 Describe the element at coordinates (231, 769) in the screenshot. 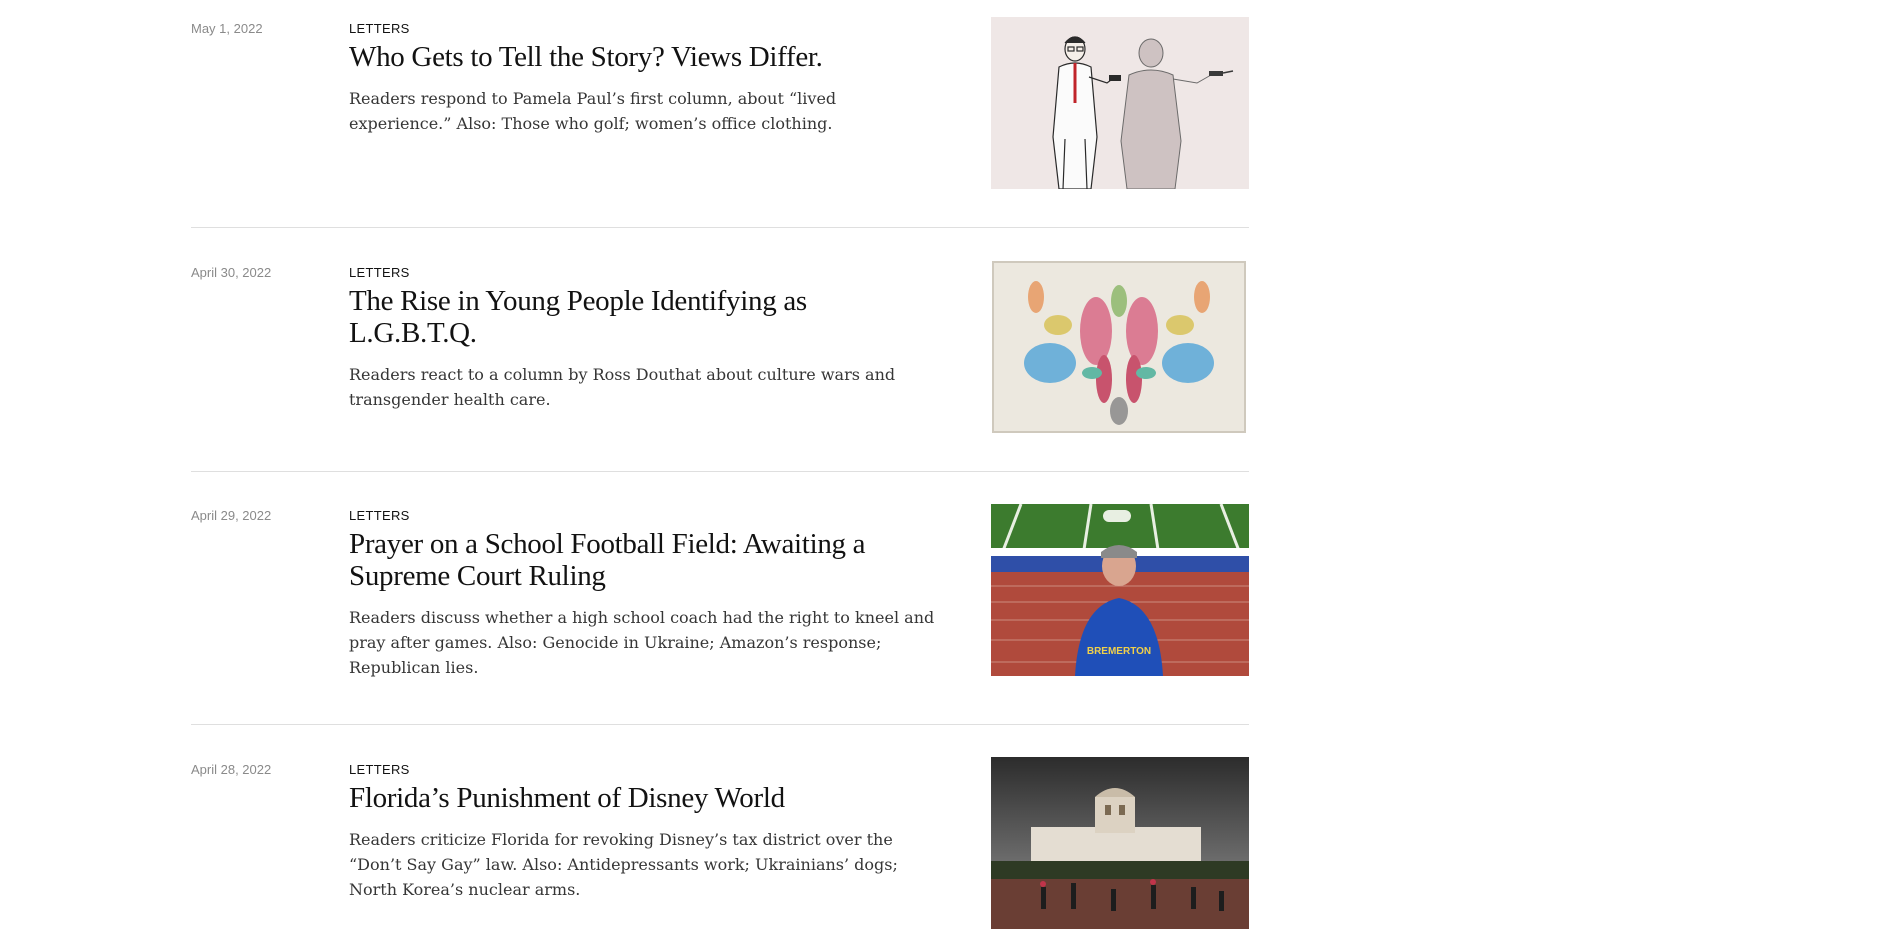

I see `article-date: April 28, 2022` at that location.